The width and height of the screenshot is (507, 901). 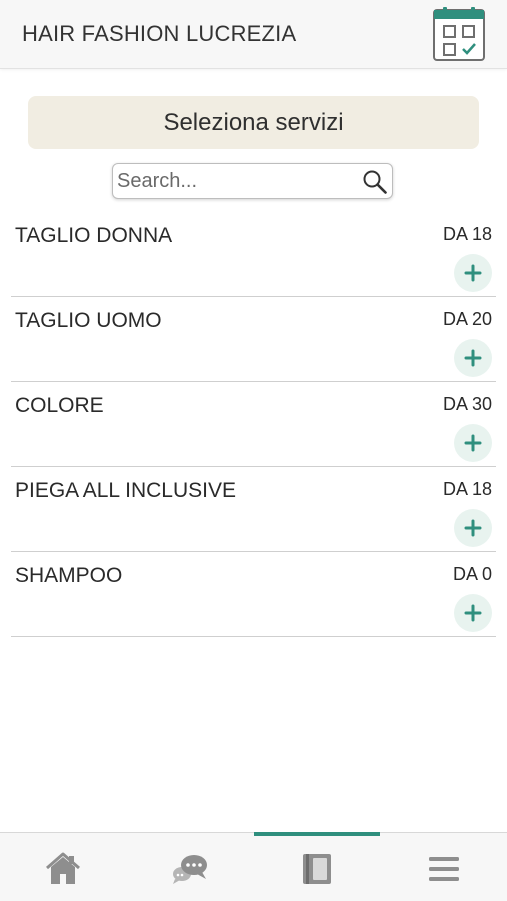 I want to click on app-header: HAIR FASHION LUCREZIA, so click(x=253, y=34).